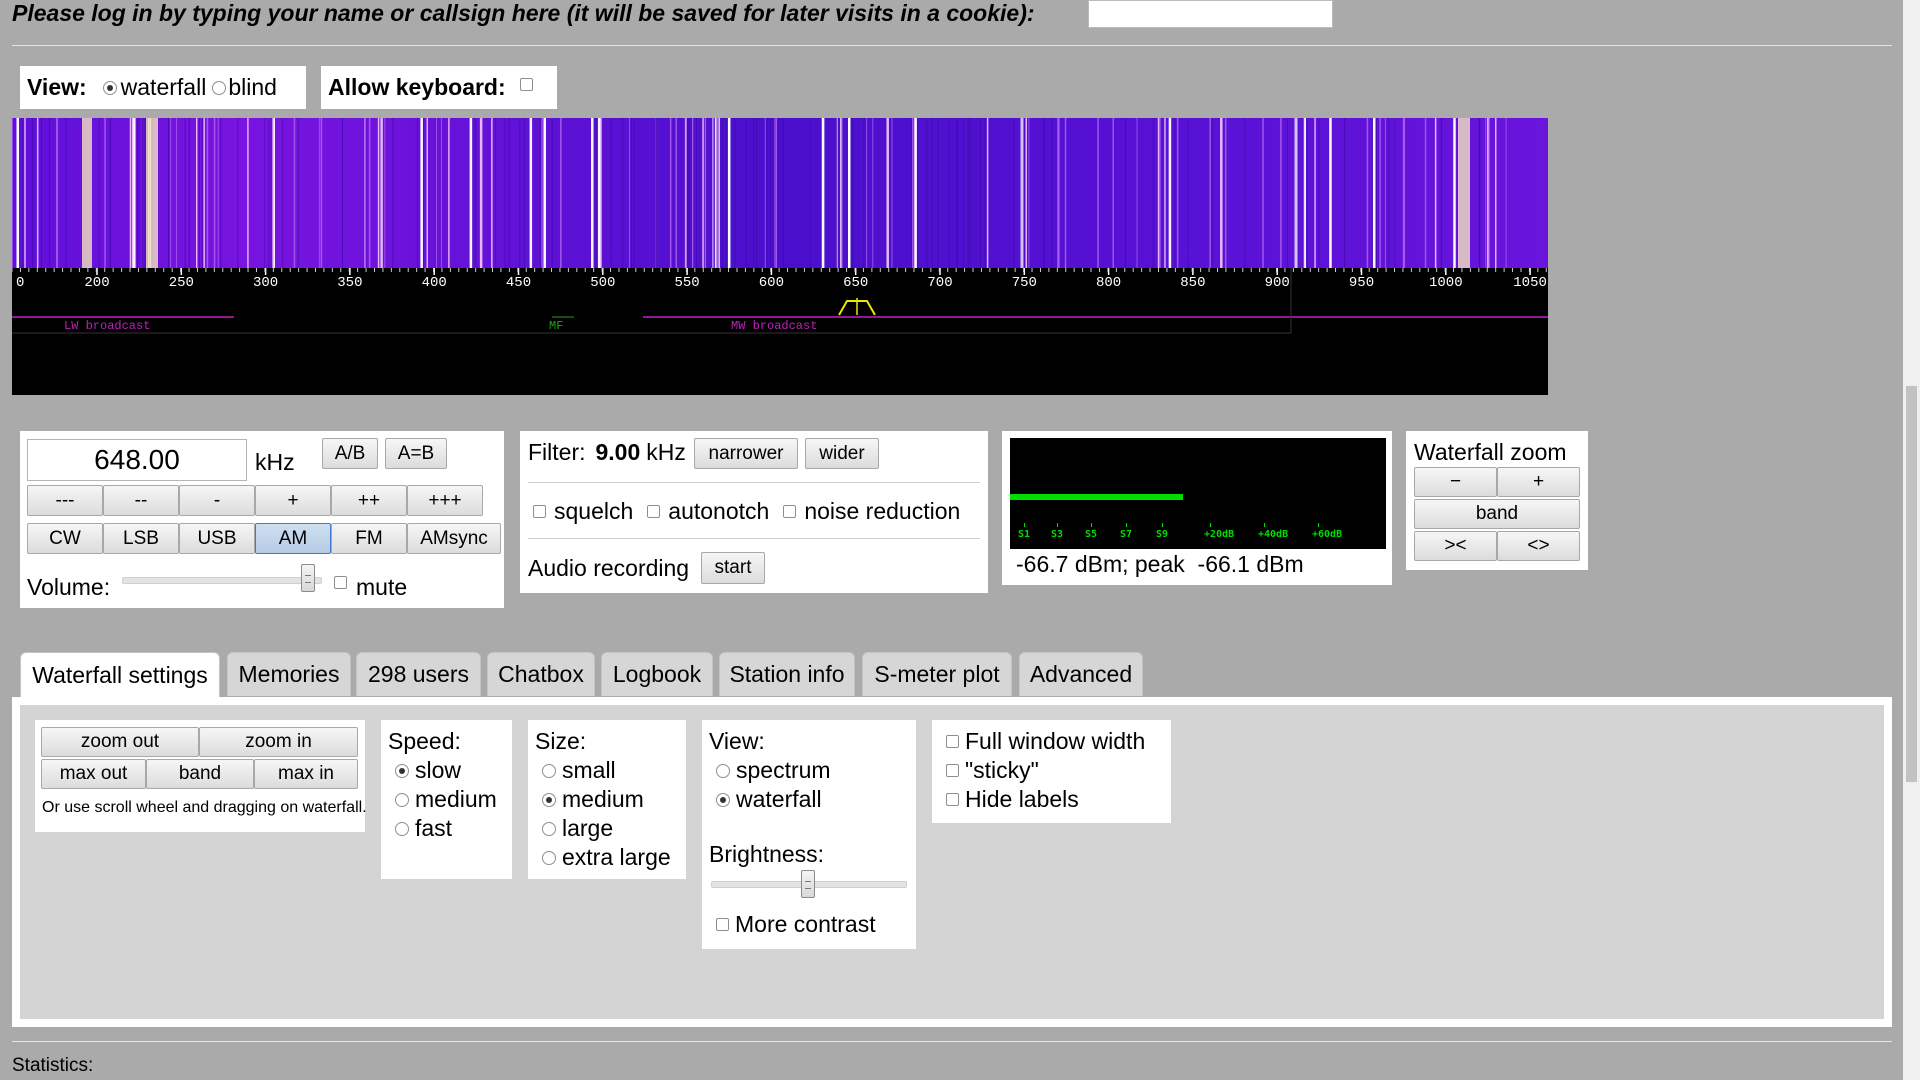  I want to click on scale-label: 500, so click(602, 283).